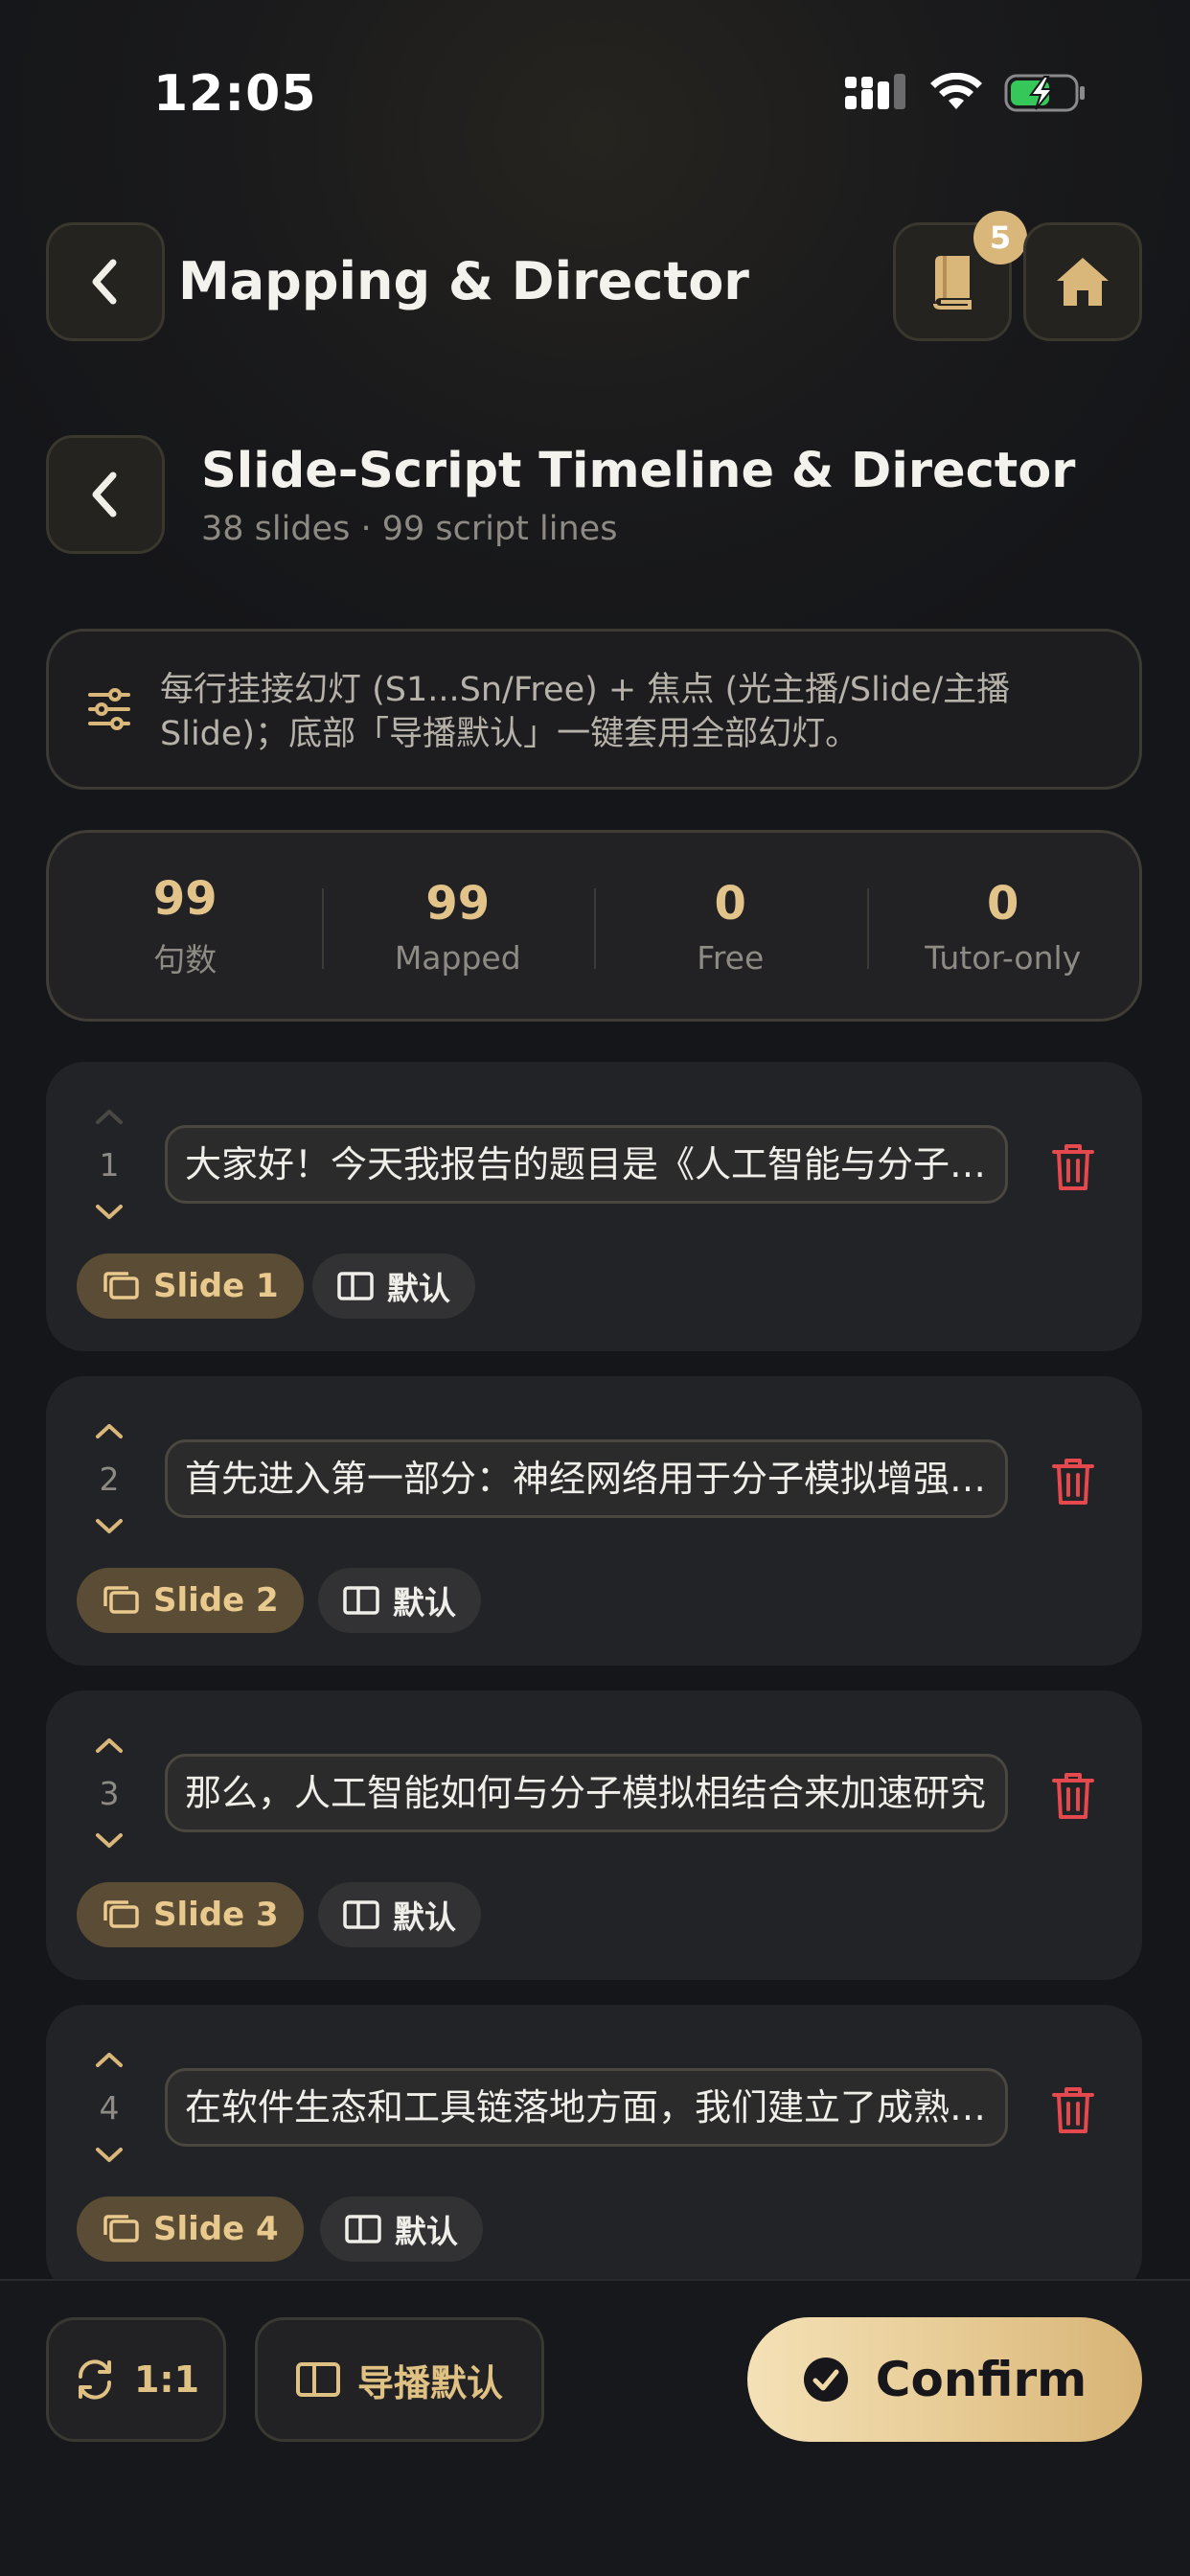  What do you see at coordinates (587, 2107) in the screenshot?
I see `script-line-input: 在软件生态和工具链落地方面，我们建立了成熟的流程` at bounding box center [587, 2107].